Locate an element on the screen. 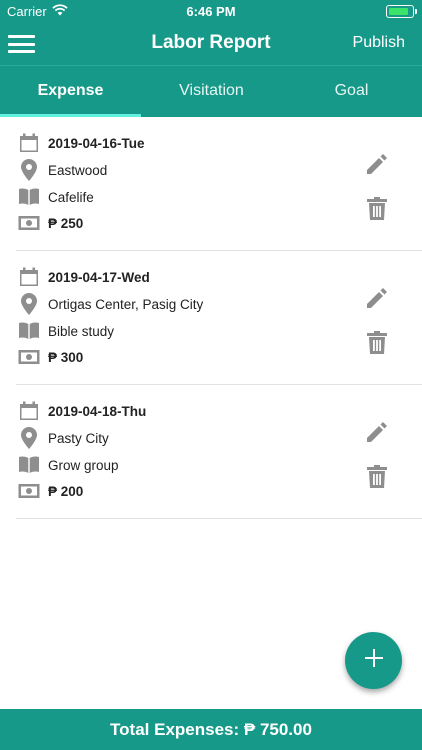 The width and height of the screenshot is (422, 750). plus-icon is located at coordinates (374, 660).